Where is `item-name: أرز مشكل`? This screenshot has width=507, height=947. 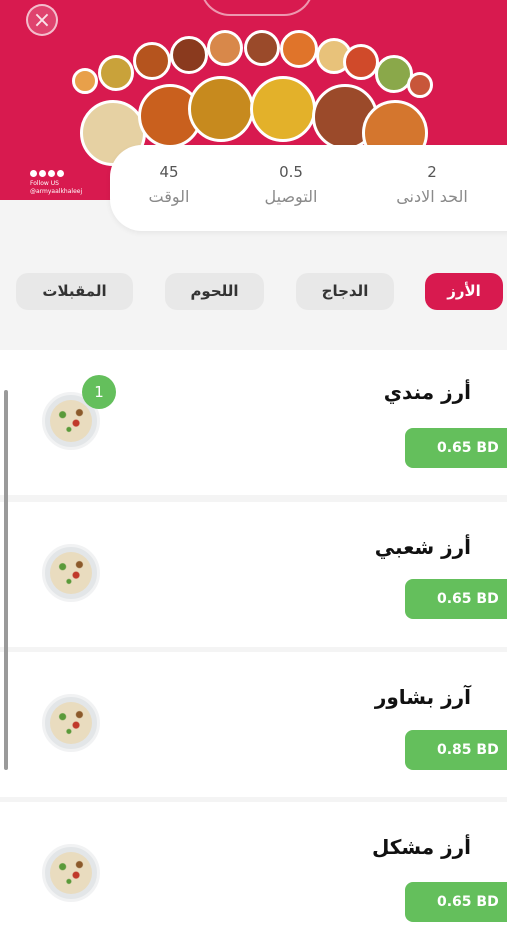 item-name: أرز مشكل is located at coordinates (421, 847).